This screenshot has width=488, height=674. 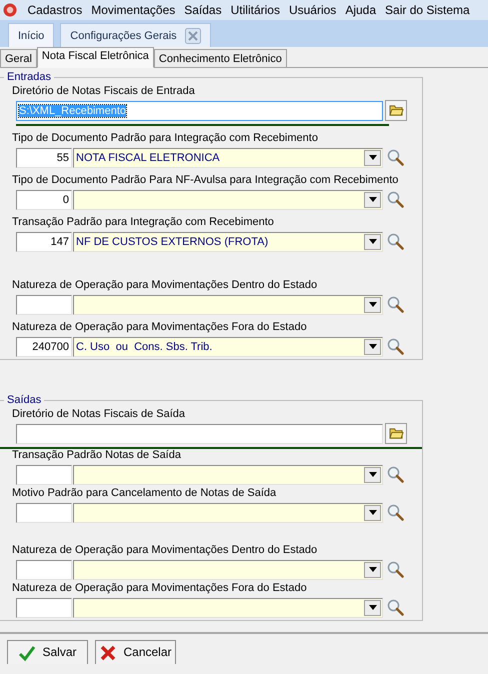 What do you see at coordinates (143, 222) in the screenshot?
I see `field-label: Transação Padrão para Integração com Recebimento` at bounding box center [143, 222].